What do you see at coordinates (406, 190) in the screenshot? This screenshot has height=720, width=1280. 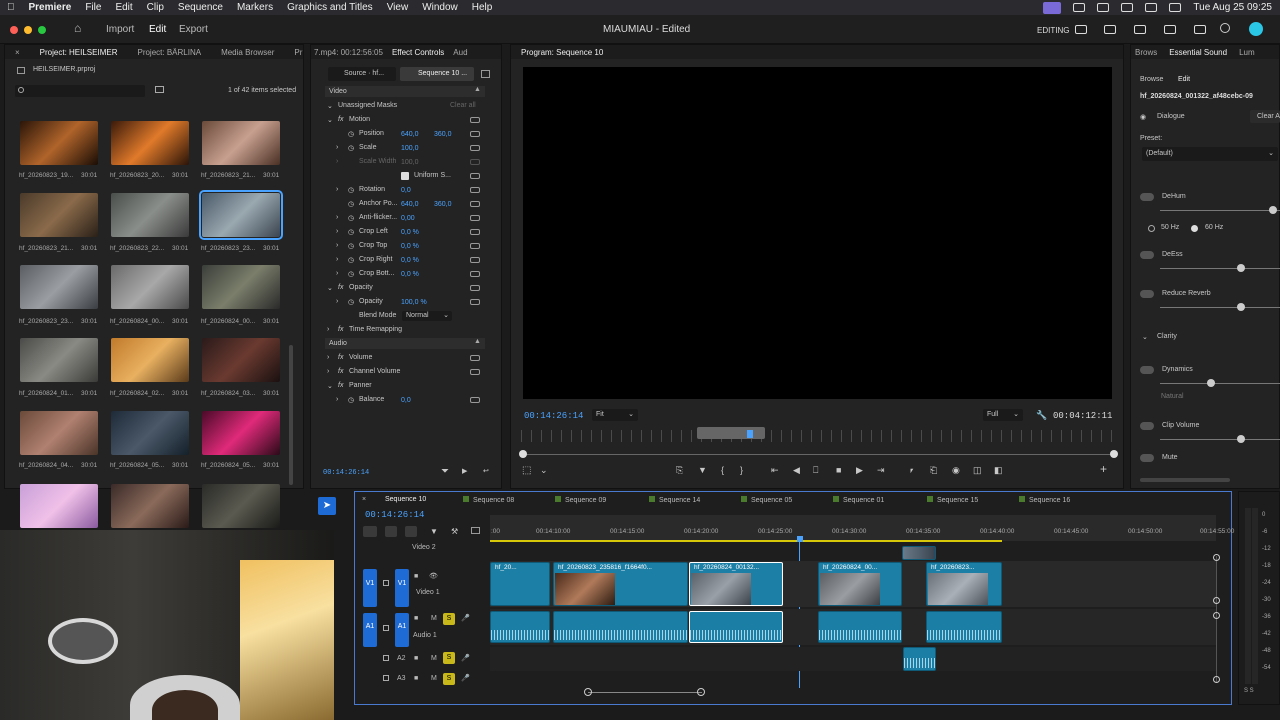 I see `rotation-value: 0,0` at bounding box center [406, 190].